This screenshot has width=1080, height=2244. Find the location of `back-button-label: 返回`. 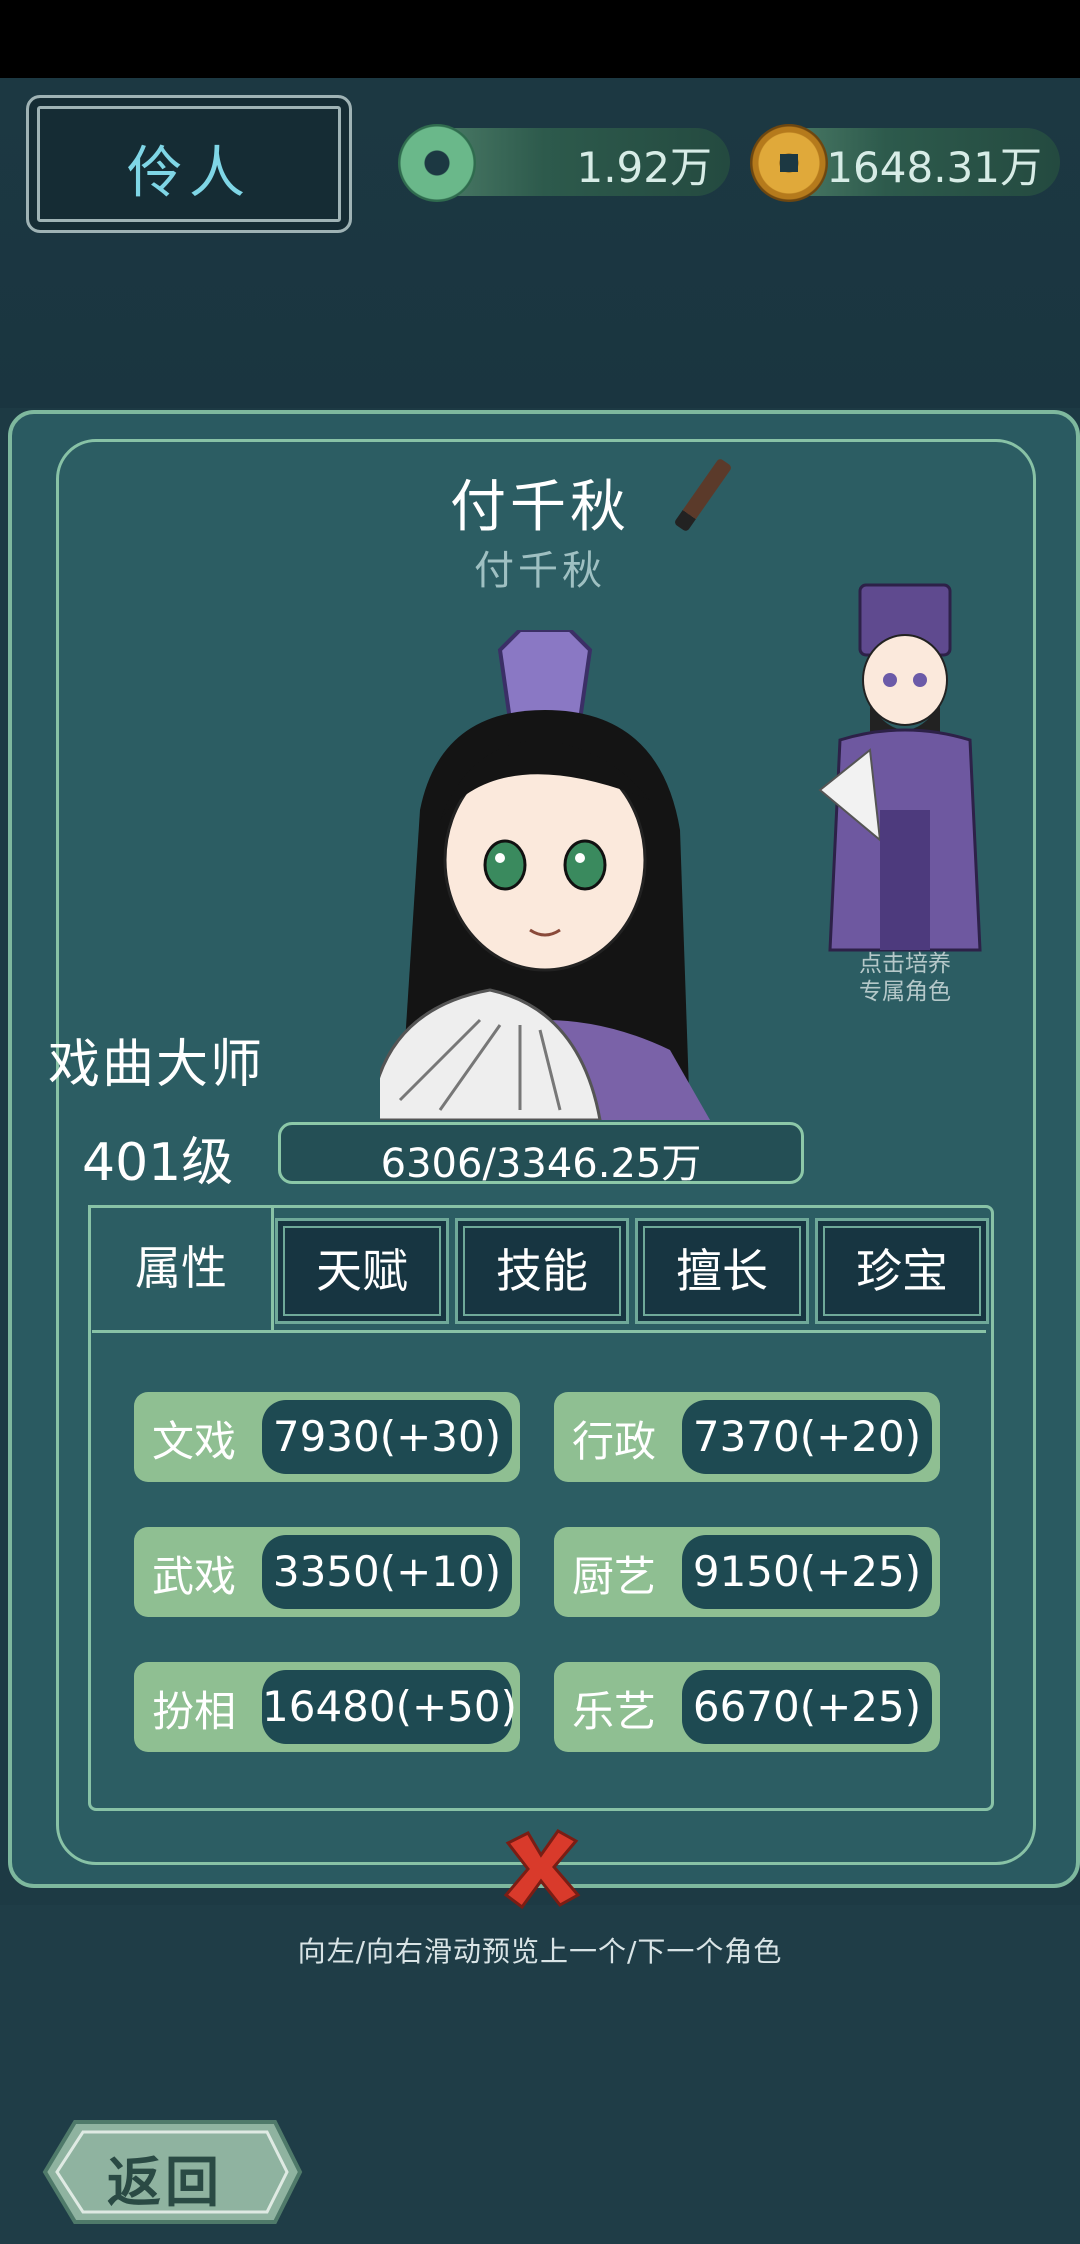

back-button-label: 返回 is located at coordinates (165, 2182).